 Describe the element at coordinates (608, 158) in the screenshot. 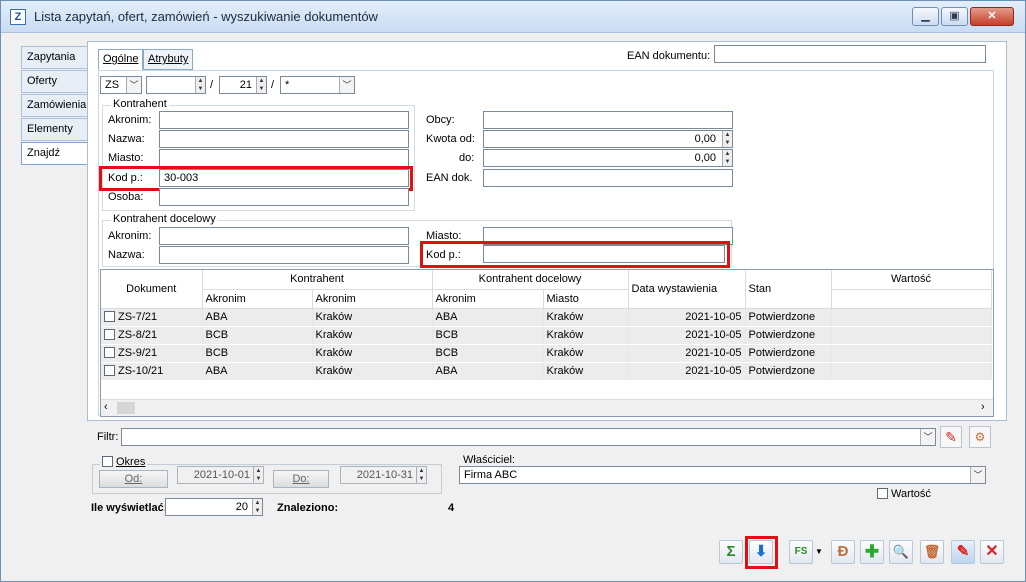

I see `kwota-do-input: 0,00 ▲ ▼` at that location.